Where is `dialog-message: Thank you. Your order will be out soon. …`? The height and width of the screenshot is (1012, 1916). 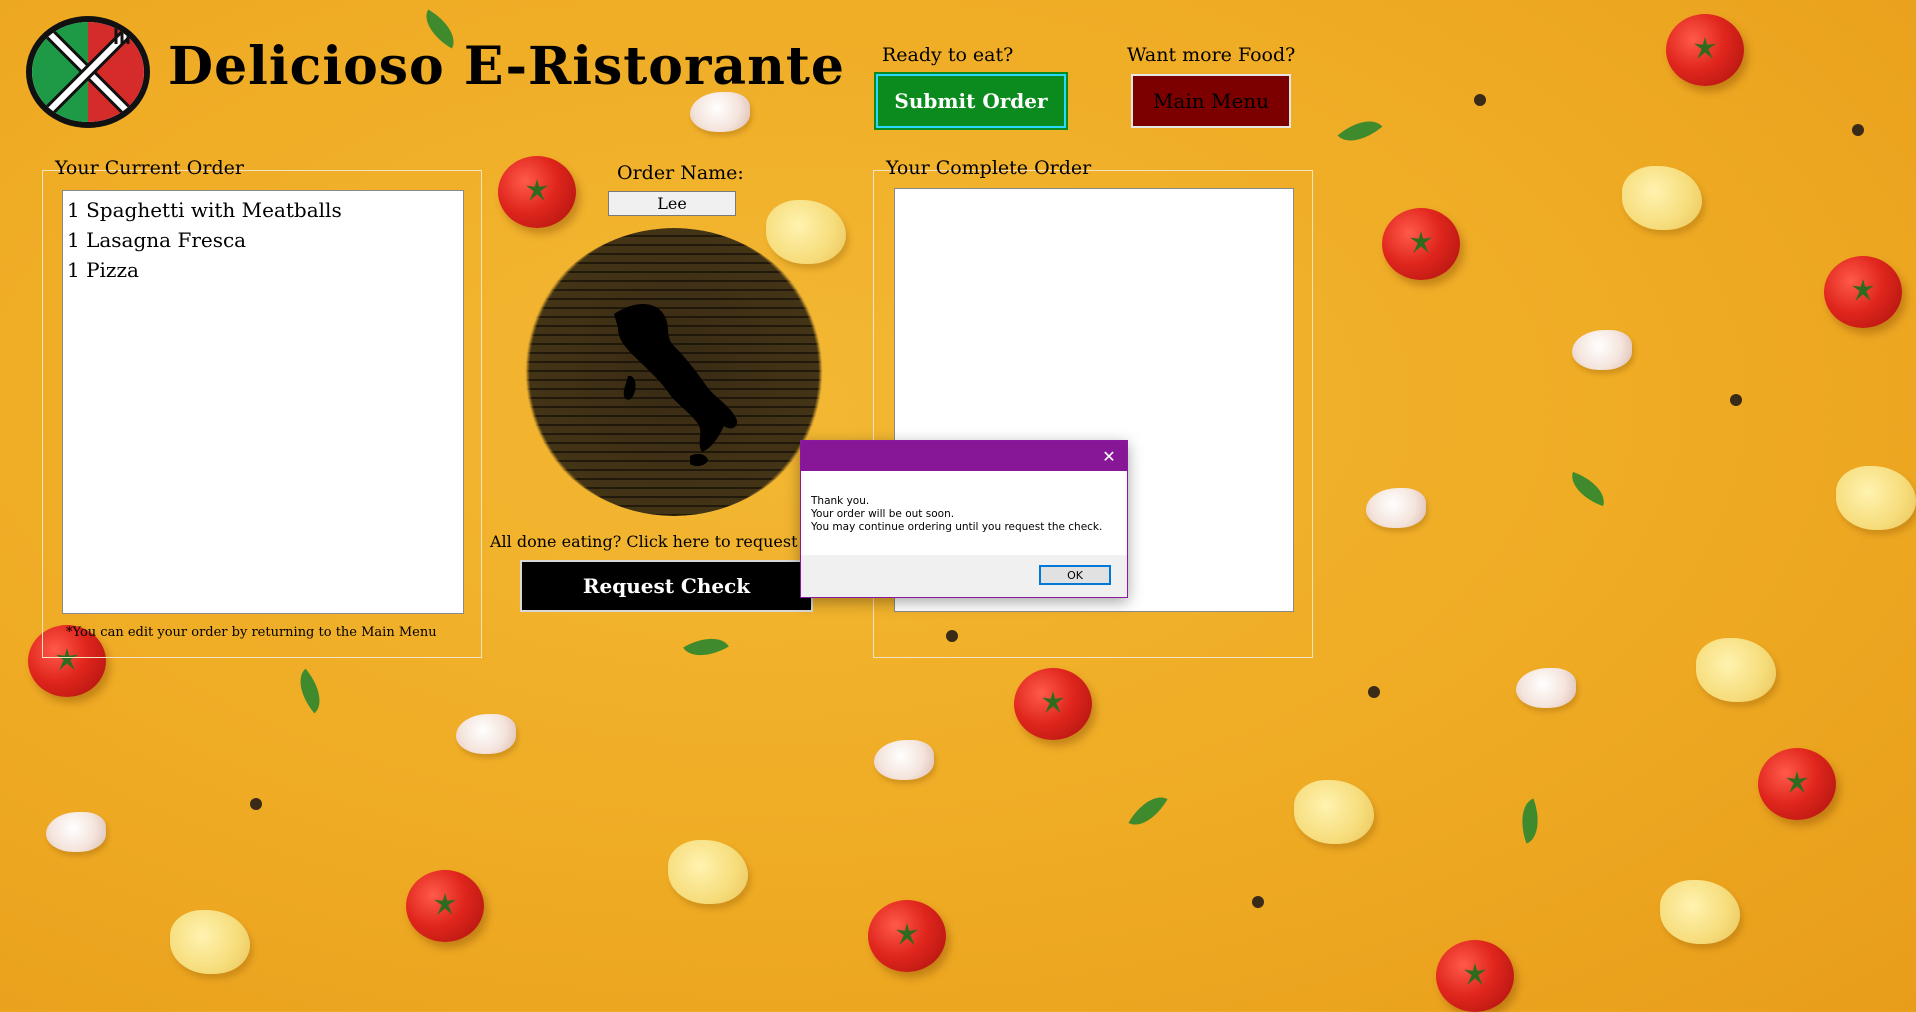 dialog-message: Thank you. Your order will be out soon. … is located at coordinates (964, 516).